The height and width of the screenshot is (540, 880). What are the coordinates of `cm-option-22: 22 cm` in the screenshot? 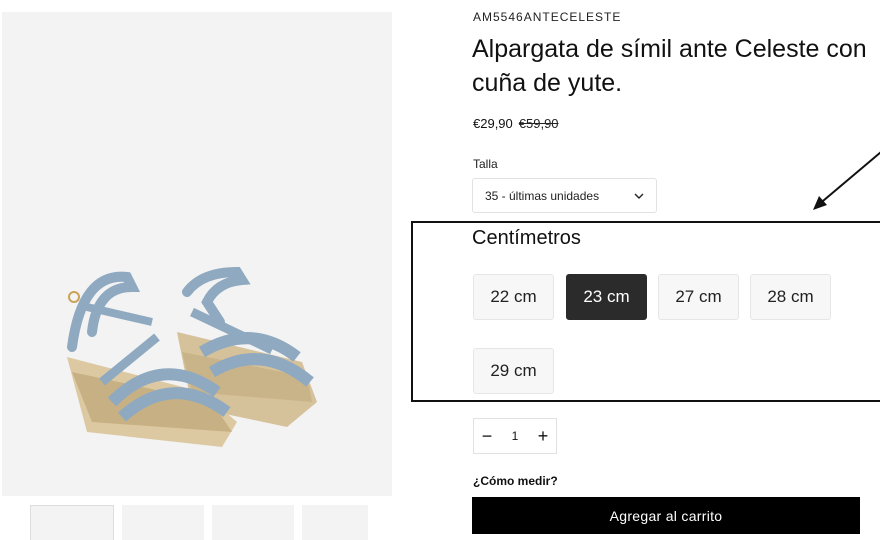 It's located at (513, 297).